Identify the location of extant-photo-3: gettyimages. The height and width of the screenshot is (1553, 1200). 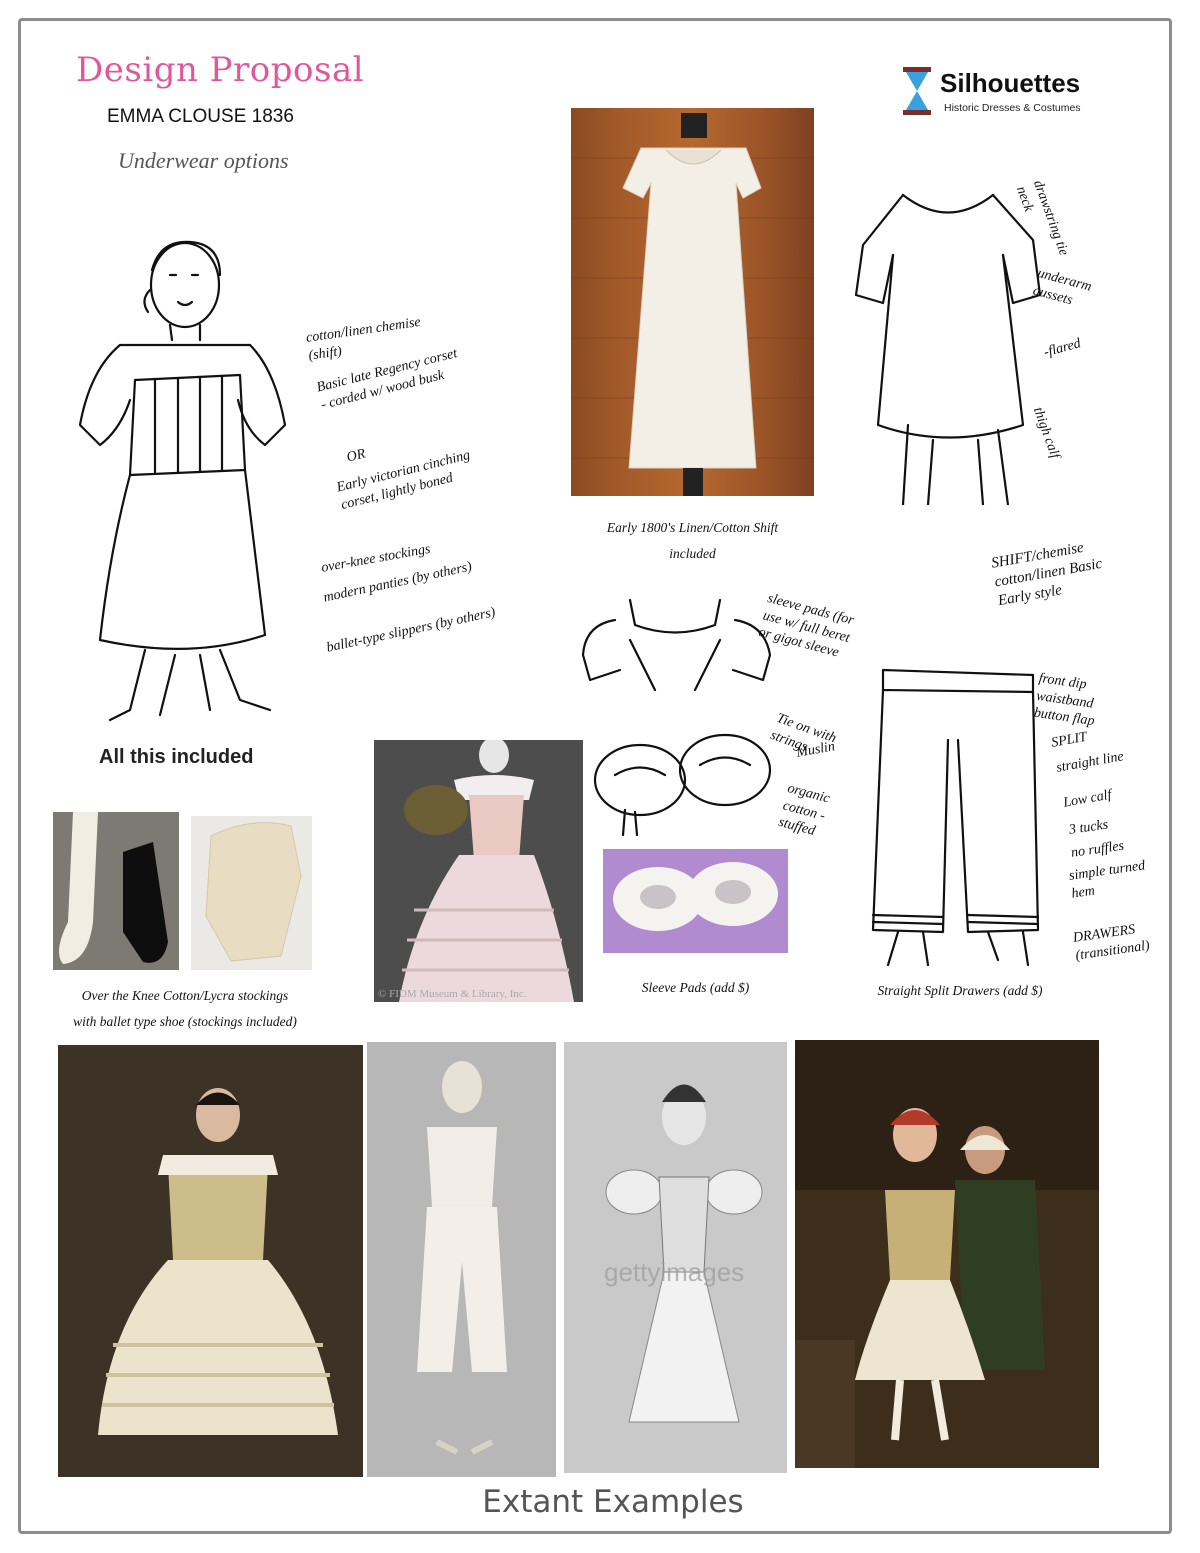
(675, 1257).